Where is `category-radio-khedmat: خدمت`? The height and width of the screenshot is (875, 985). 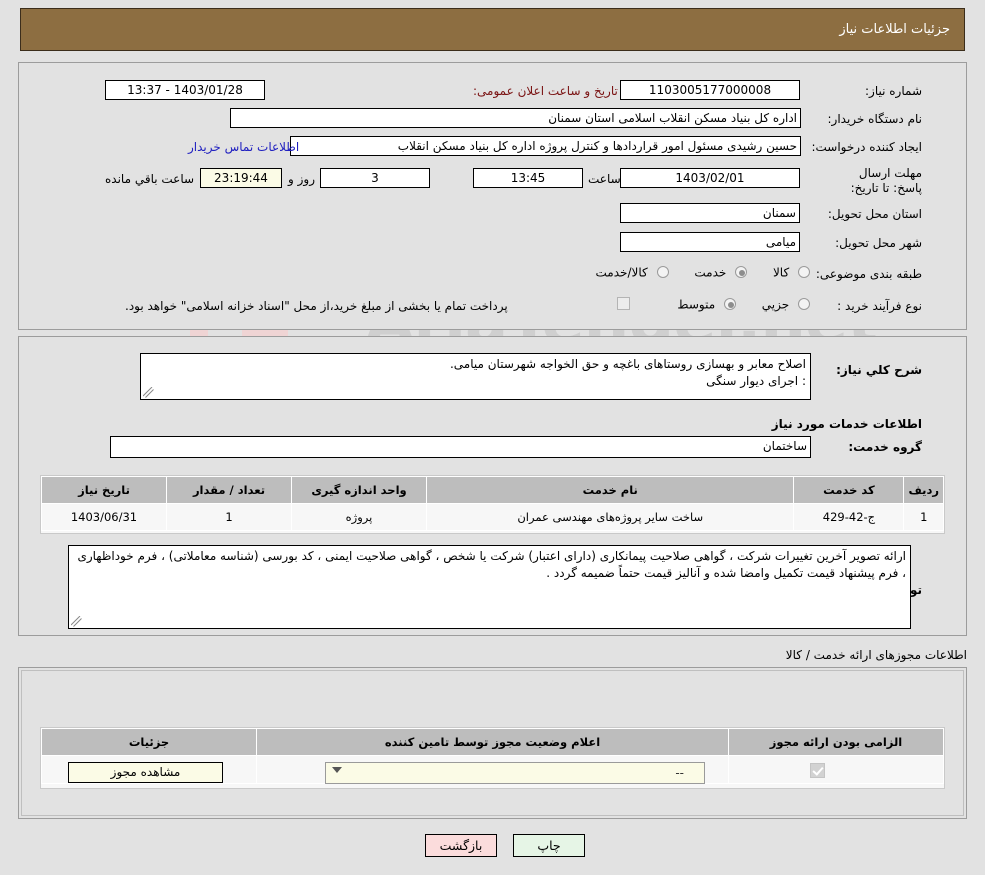
category-radio-khedmat: خدمت is located at coordinates (721, 272).